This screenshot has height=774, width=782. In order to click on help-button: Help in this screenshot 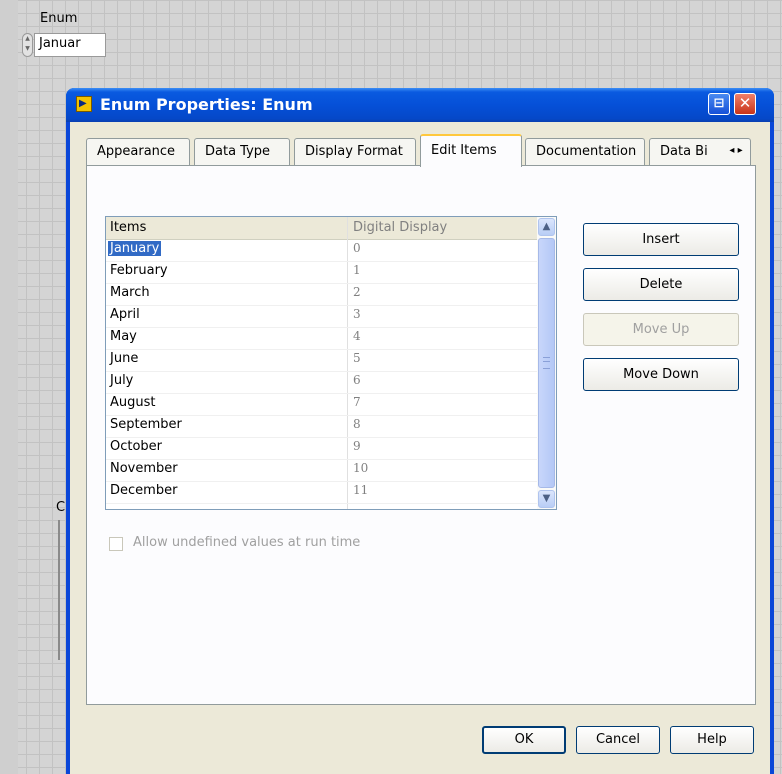, I will do `click(712, 740)`.